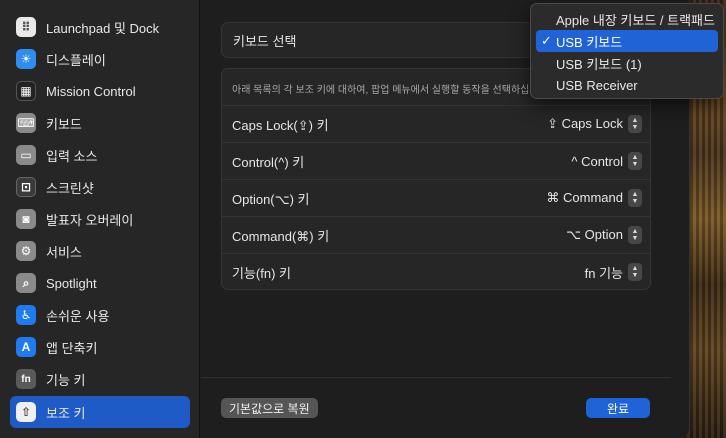 The width and height of the screenshot is (726, 438). Describe the element at coordinates (91, 91) in the screenshot. I see `sidebar-item-label: Mission Control` at that location.